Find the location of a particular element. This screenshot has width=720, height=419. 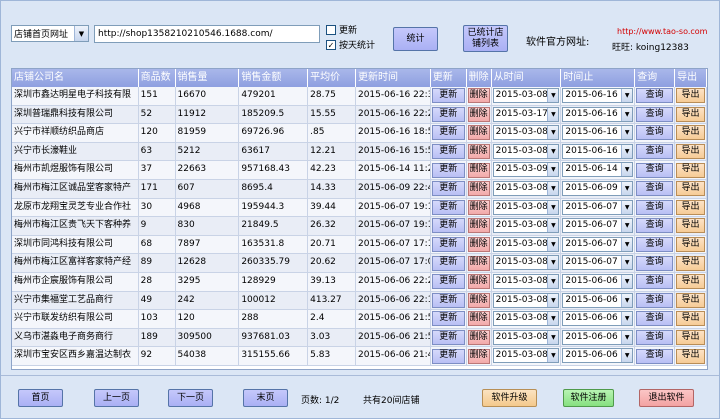

exit-button: 退出软件 is located at coordinates (666, 398).